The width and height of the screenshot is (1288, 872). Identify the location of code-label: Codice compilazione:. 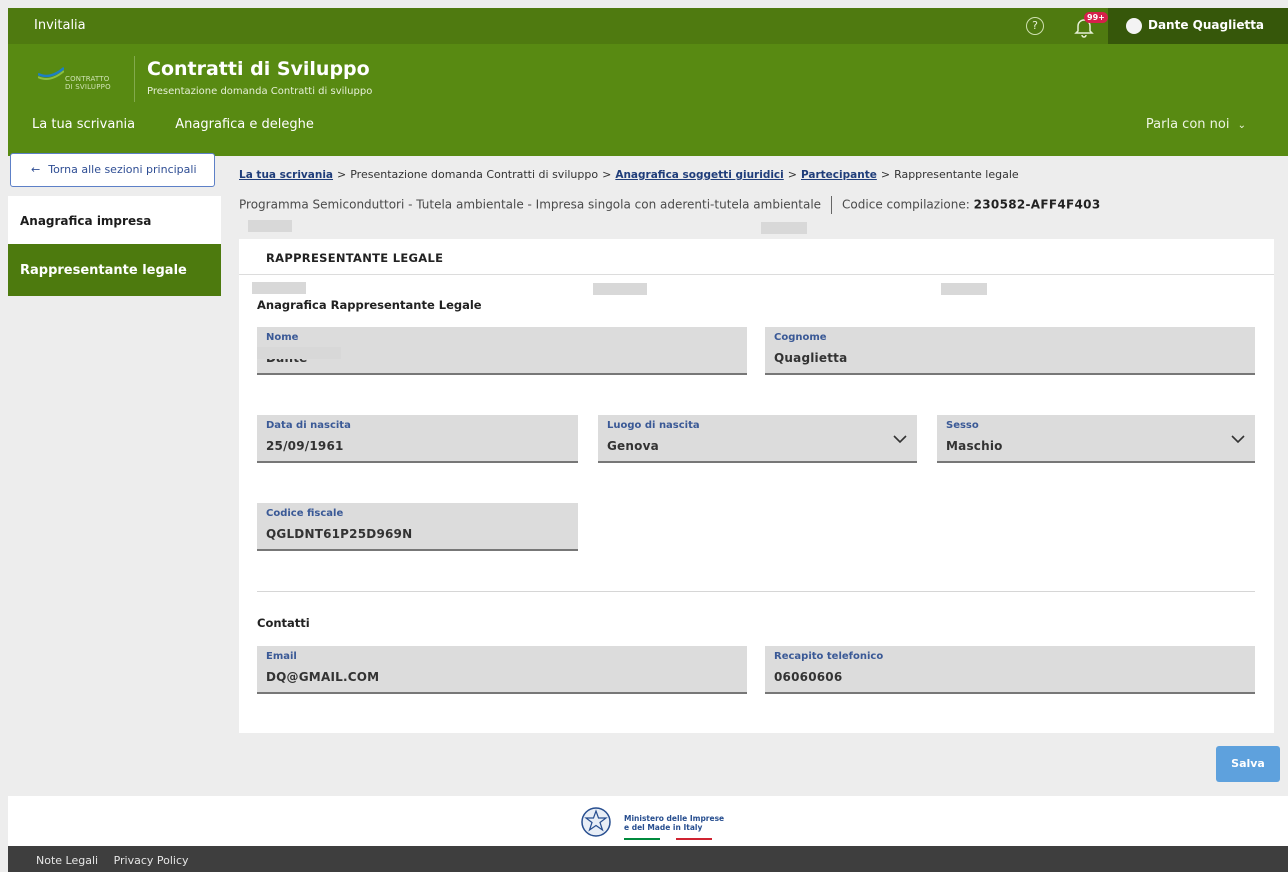
(906, 204).